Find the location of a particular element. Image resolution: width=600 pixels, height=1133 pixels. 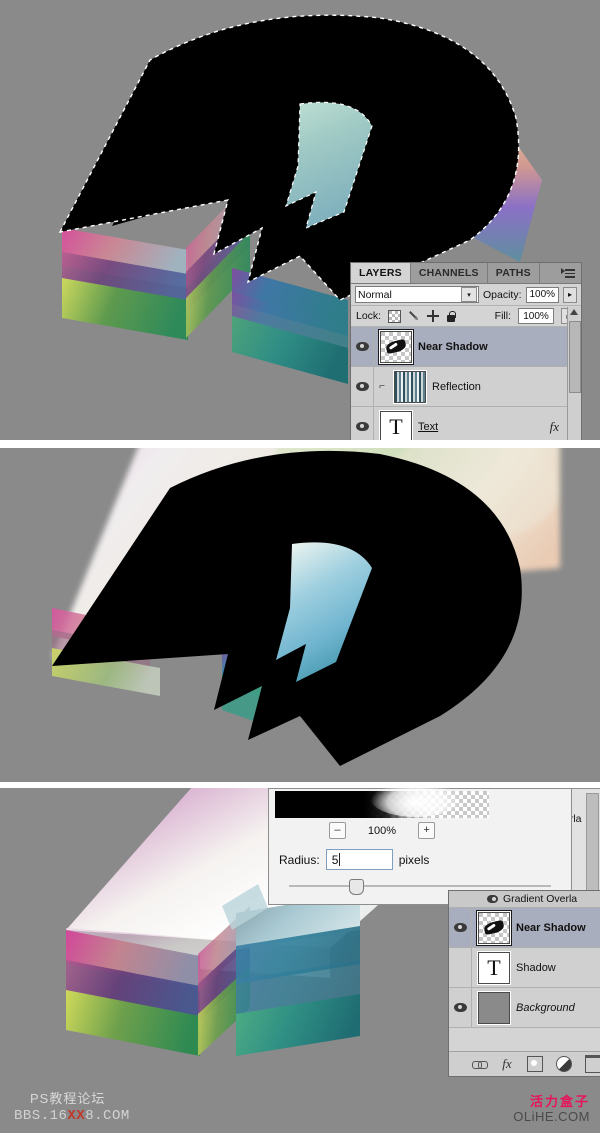

layer-name-text: Text is located at coordinates (428, 426).